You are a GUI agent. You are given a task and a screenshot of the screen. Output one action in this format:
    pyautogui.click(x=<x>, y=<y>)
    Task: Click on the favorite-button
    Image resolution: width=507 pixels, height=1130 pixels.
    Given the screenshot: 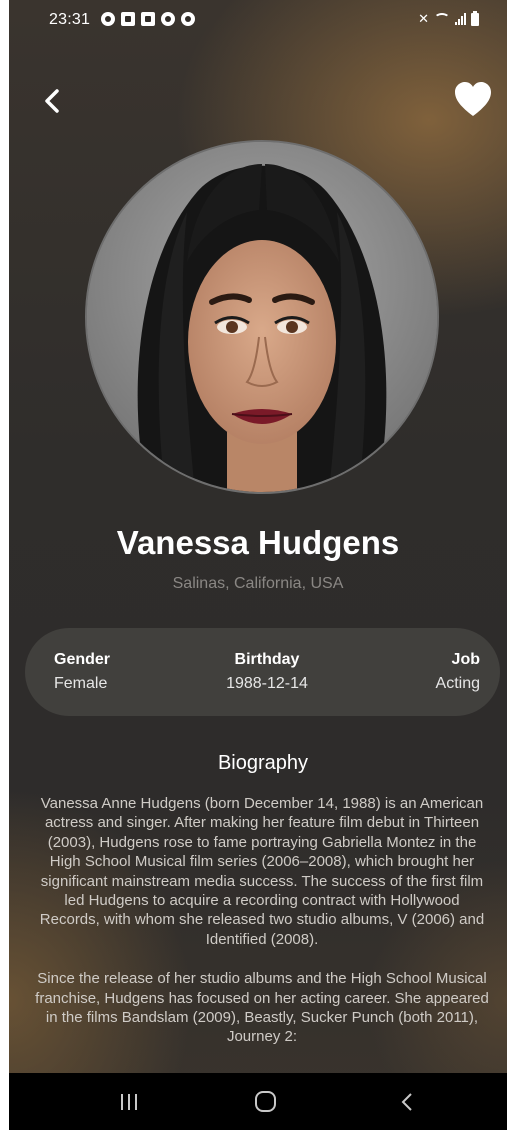 What is the action you would take?
    pyautogui.click(x=473, y=100)
    